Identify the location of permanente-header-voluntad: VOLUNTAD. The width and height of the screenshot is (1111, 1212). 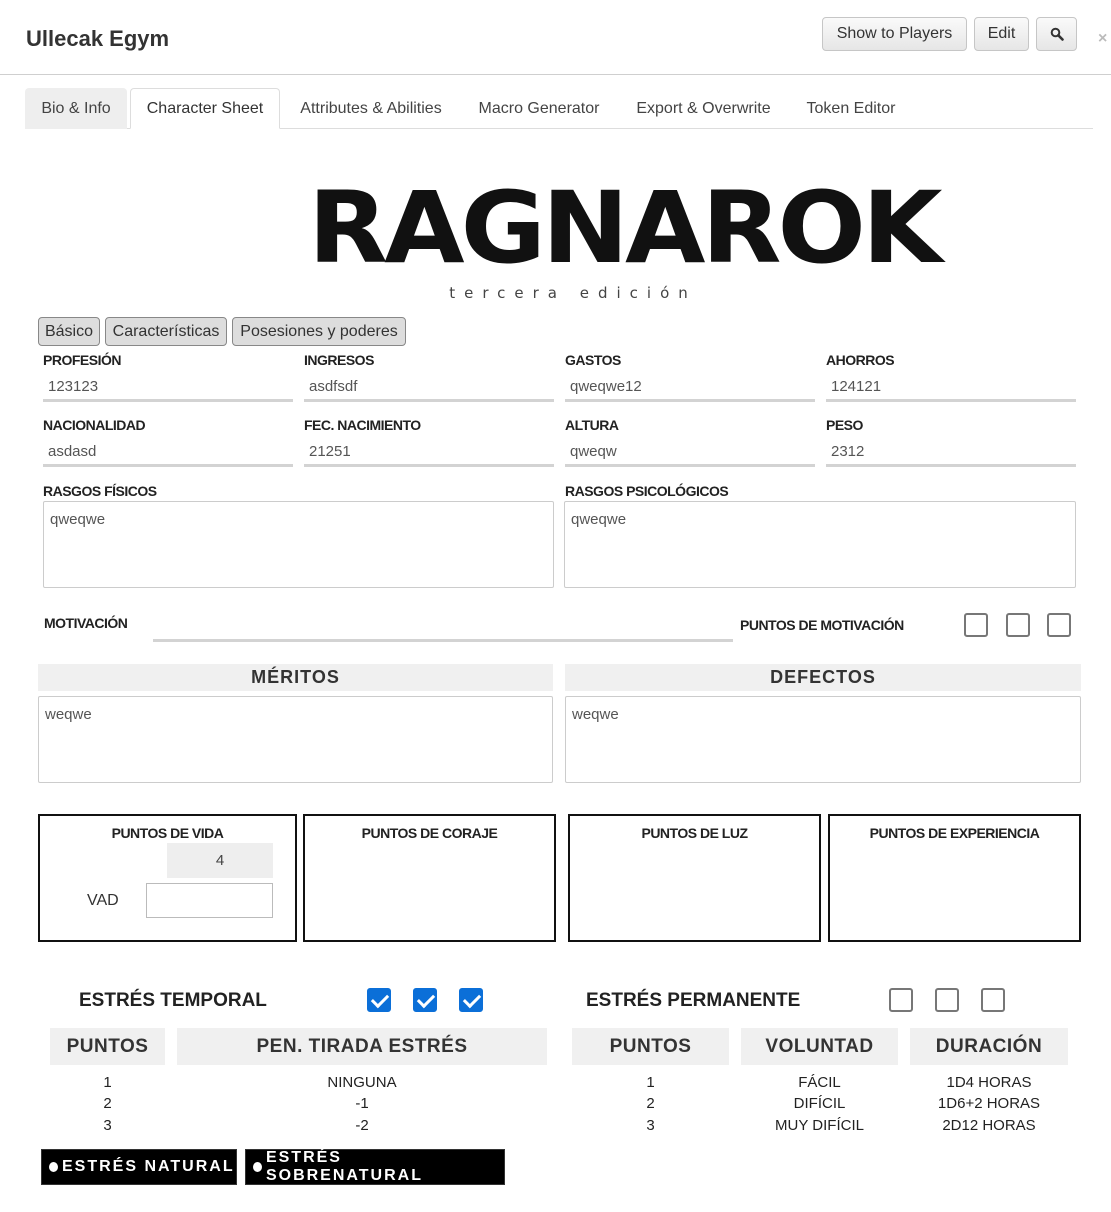
(819, 1046).